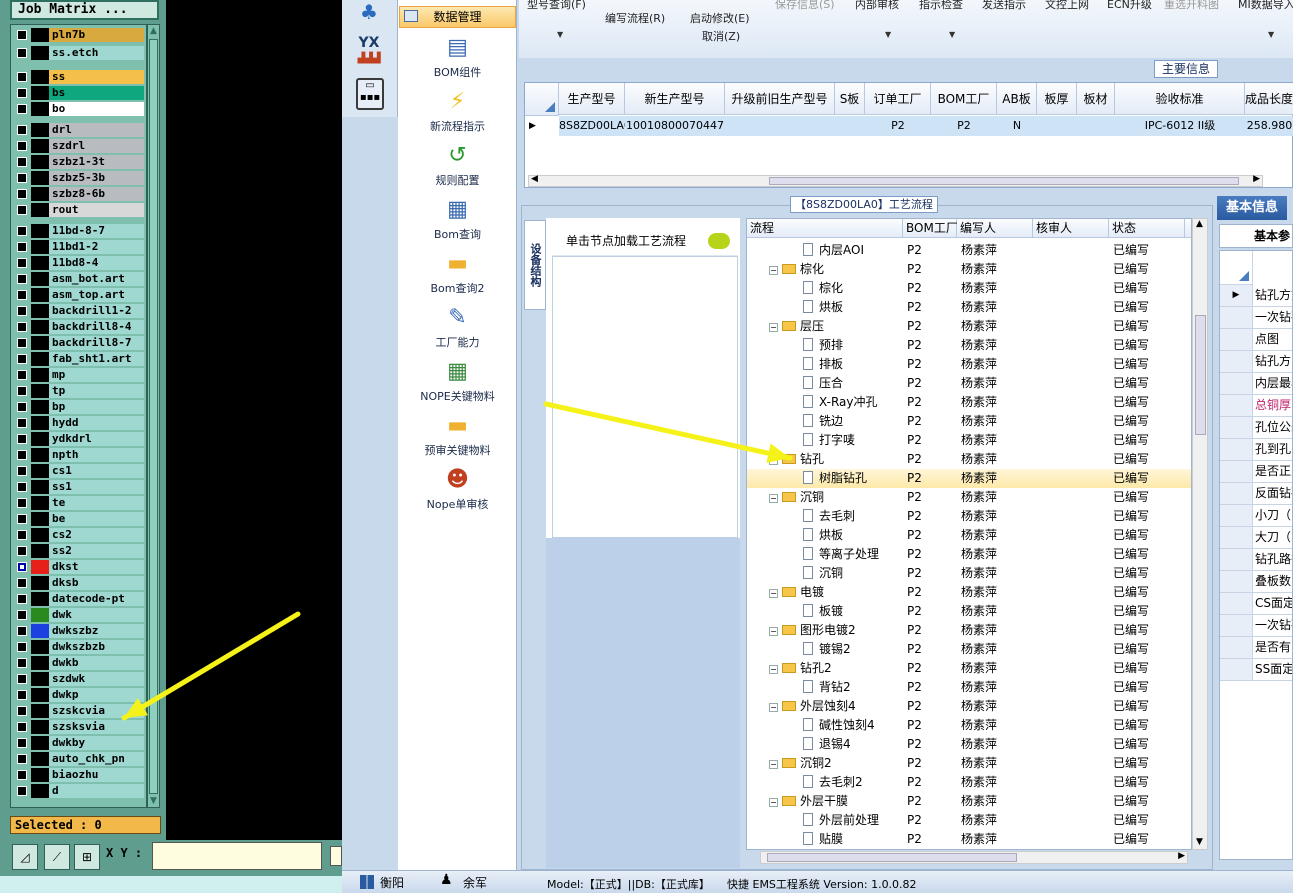  I want to click on scroll-up-icon: ▲, so click(1199, 224).